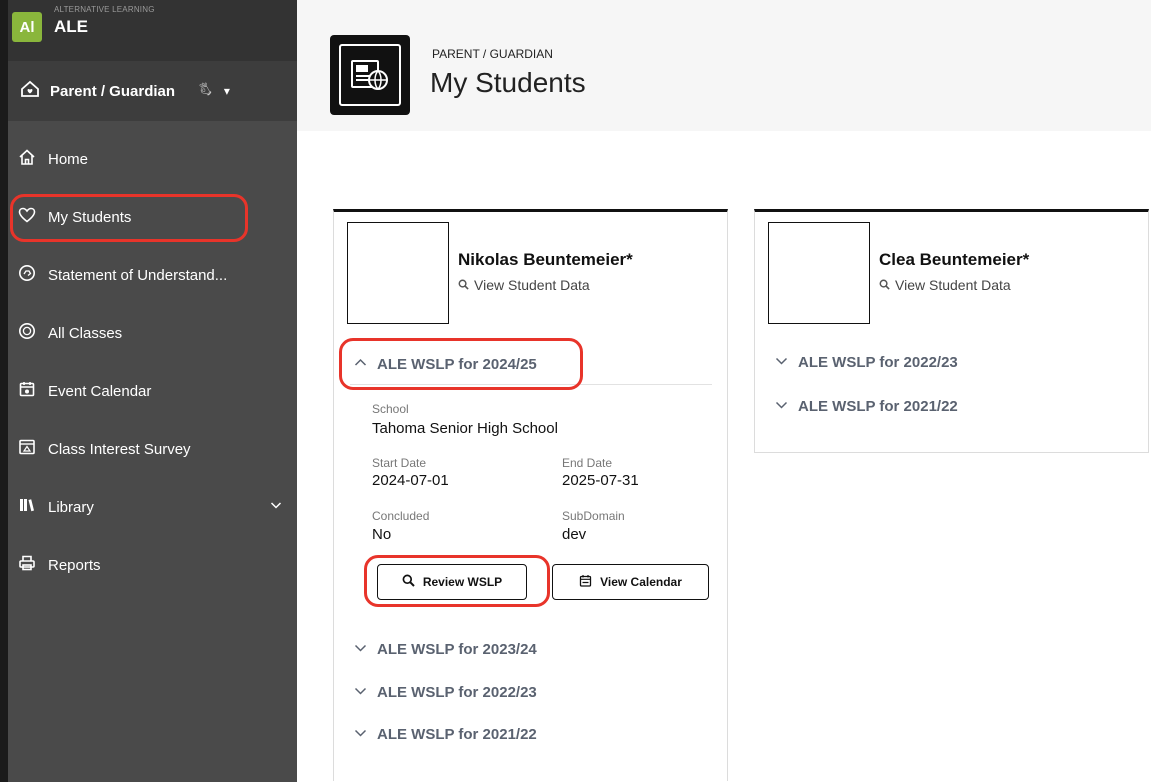 This screenshot has height=782, width=1151. I want to click on sidebar-item-my-students: My Students, so click(152, 217).